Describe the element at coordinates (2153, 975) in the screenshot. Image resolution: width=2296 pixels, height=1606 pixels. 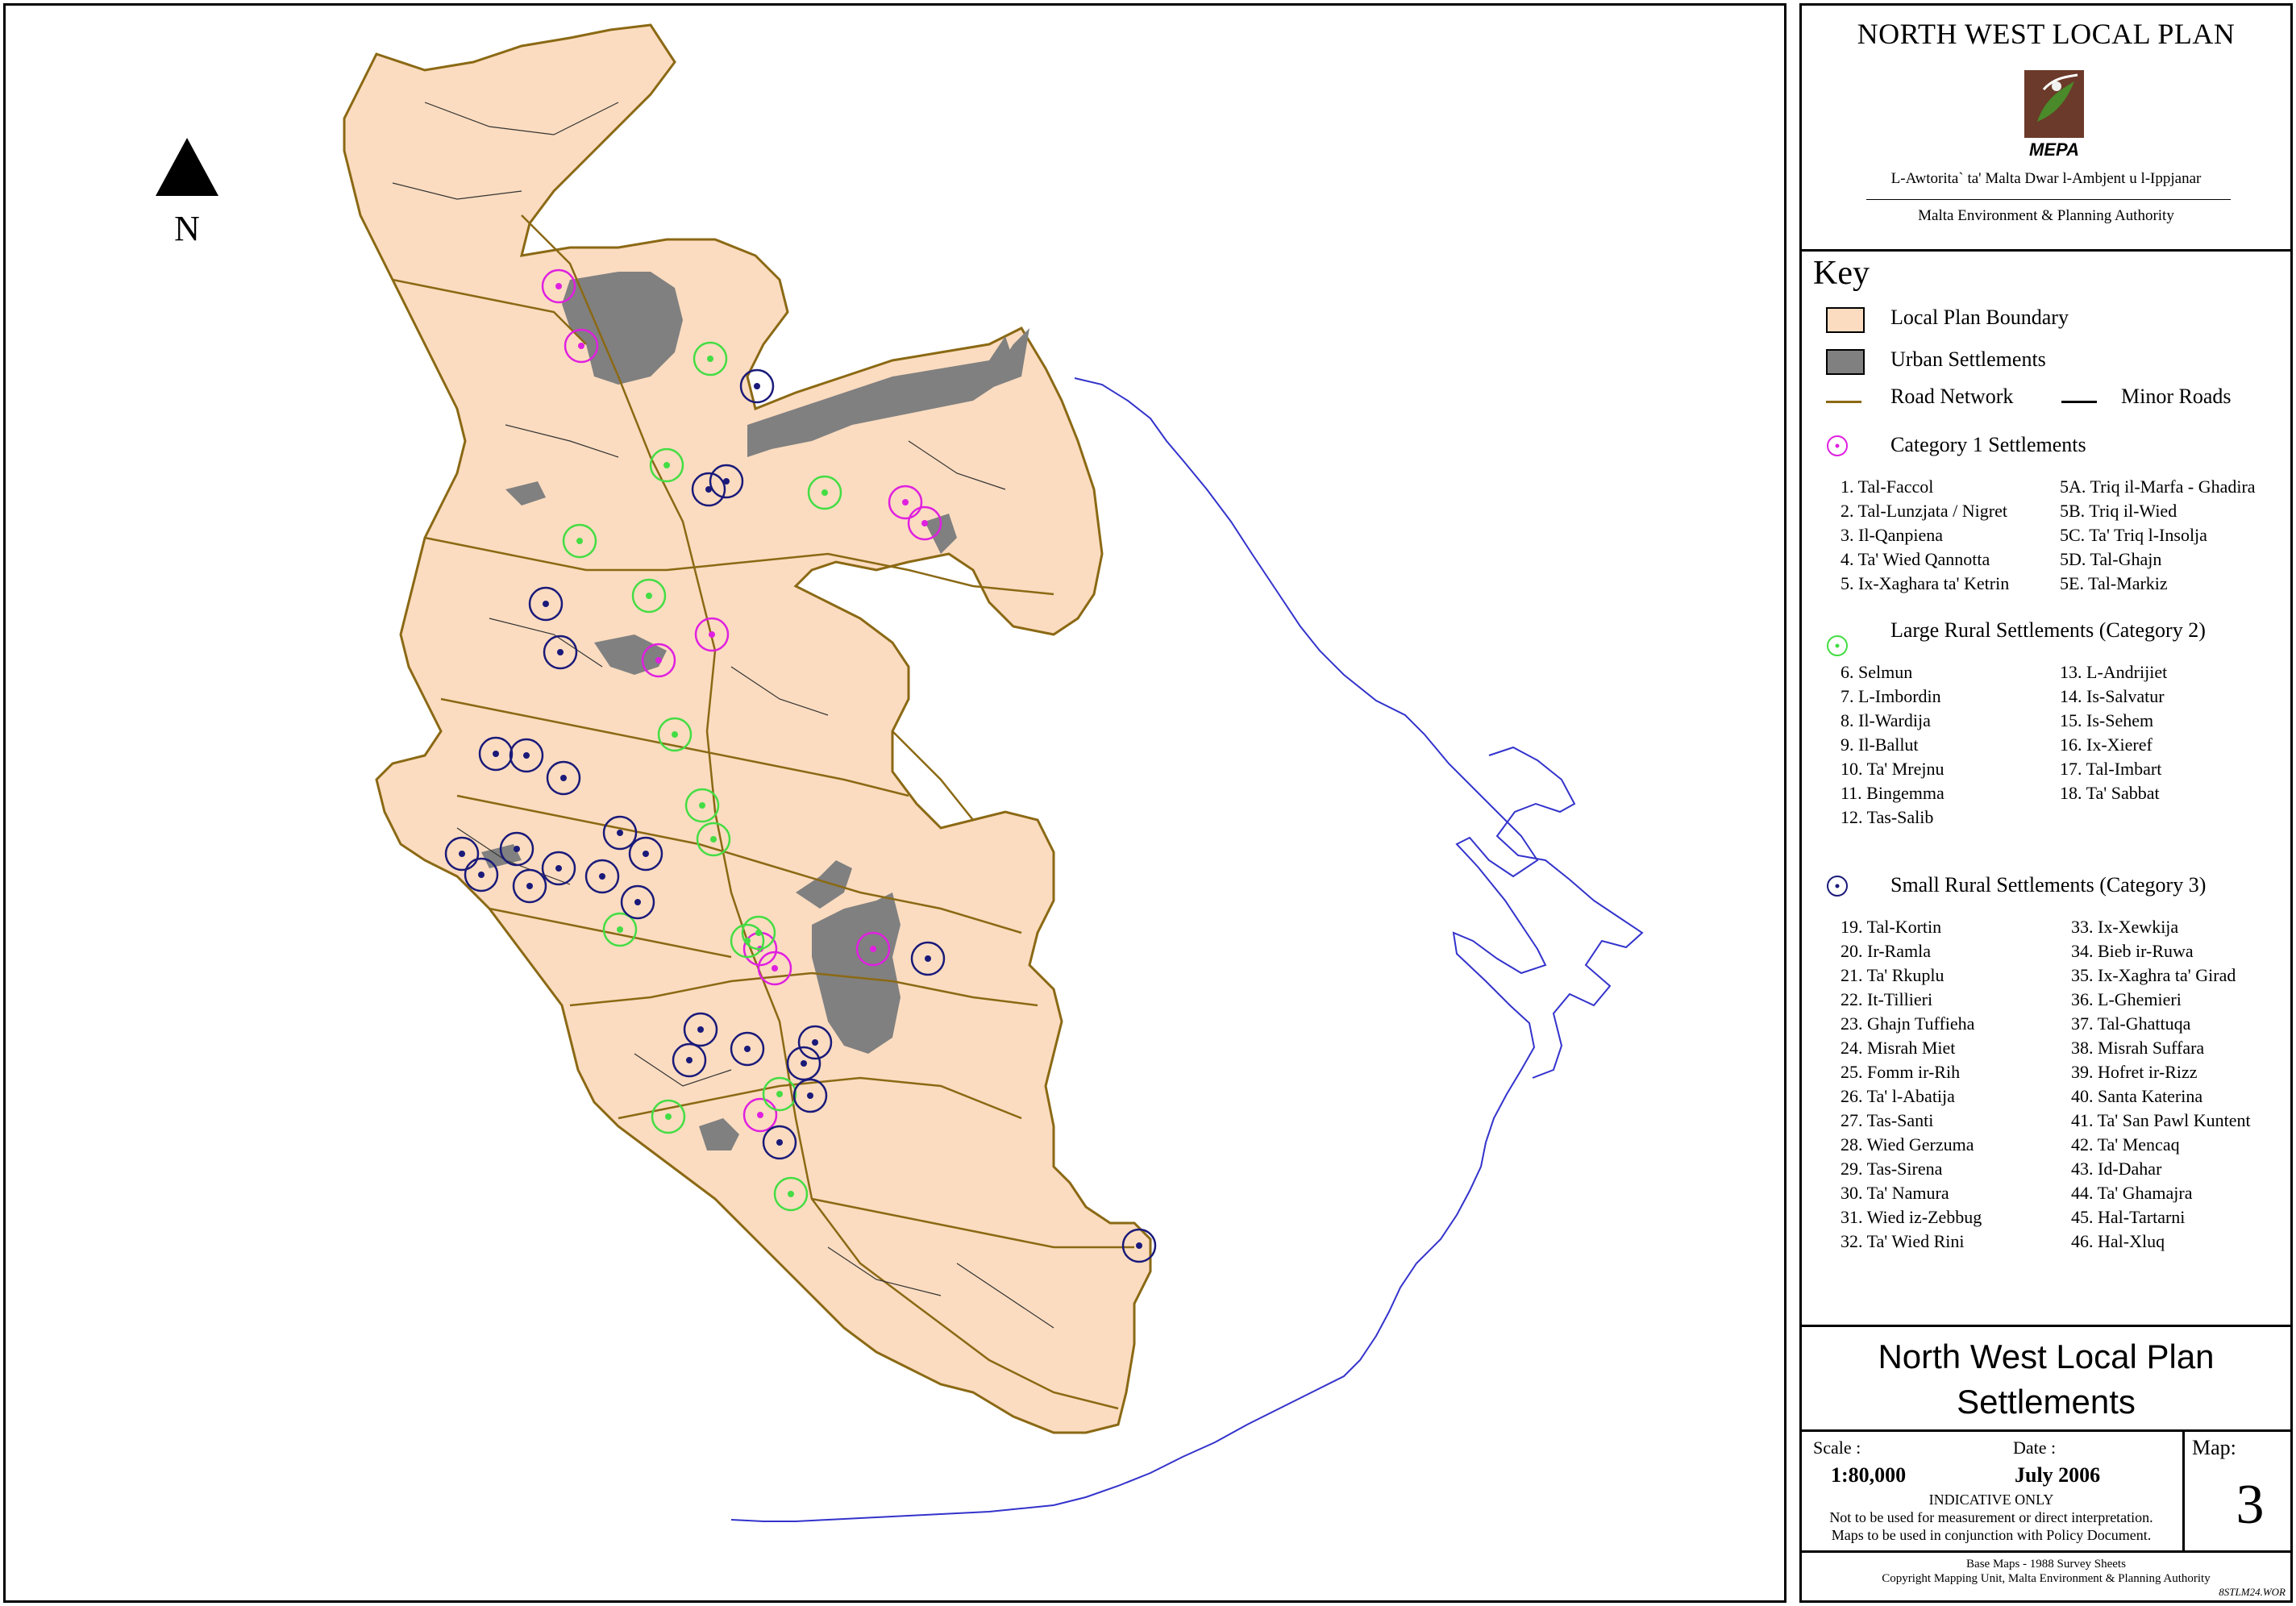
I see `settlement-list-item: 35. Ix-Xaghra ta' Girad` at that location.